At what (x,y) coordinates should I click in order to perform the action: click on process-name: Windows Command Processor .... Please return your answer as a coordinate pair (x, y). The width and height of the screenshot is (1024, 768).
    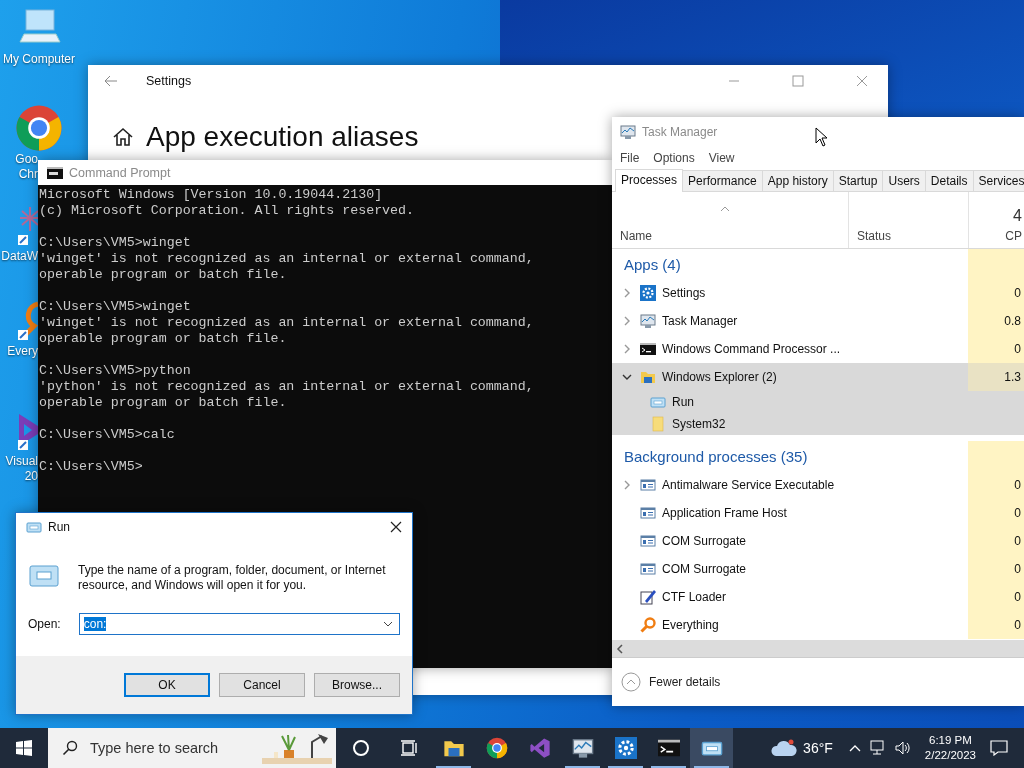
    Looking at the image, I should click on (751, 349).